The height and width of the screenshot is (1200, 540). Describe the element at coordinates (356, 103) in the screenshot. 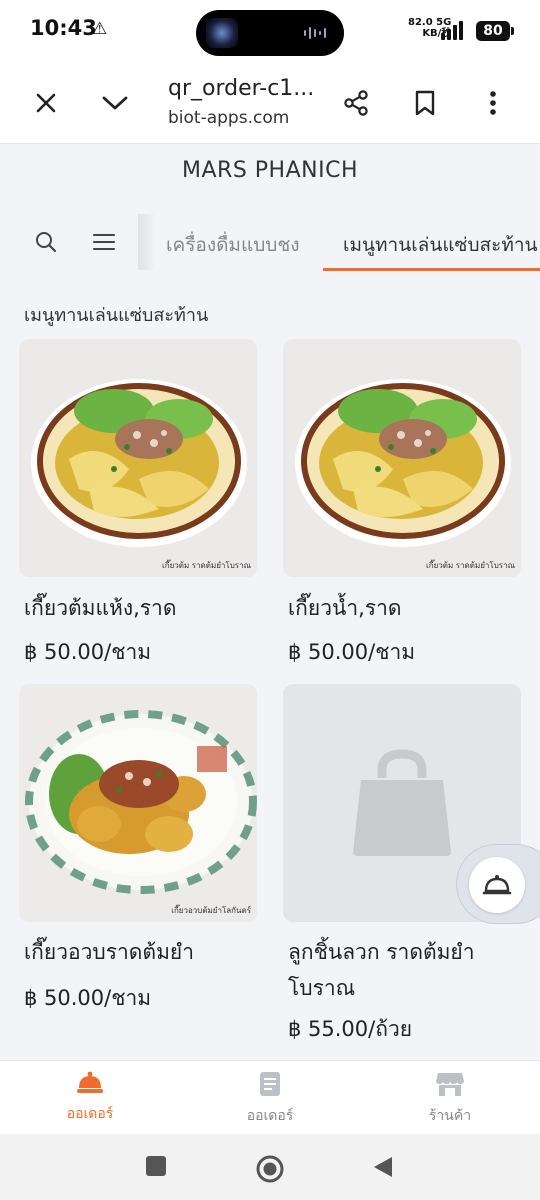

I see `share-icon` at that location.